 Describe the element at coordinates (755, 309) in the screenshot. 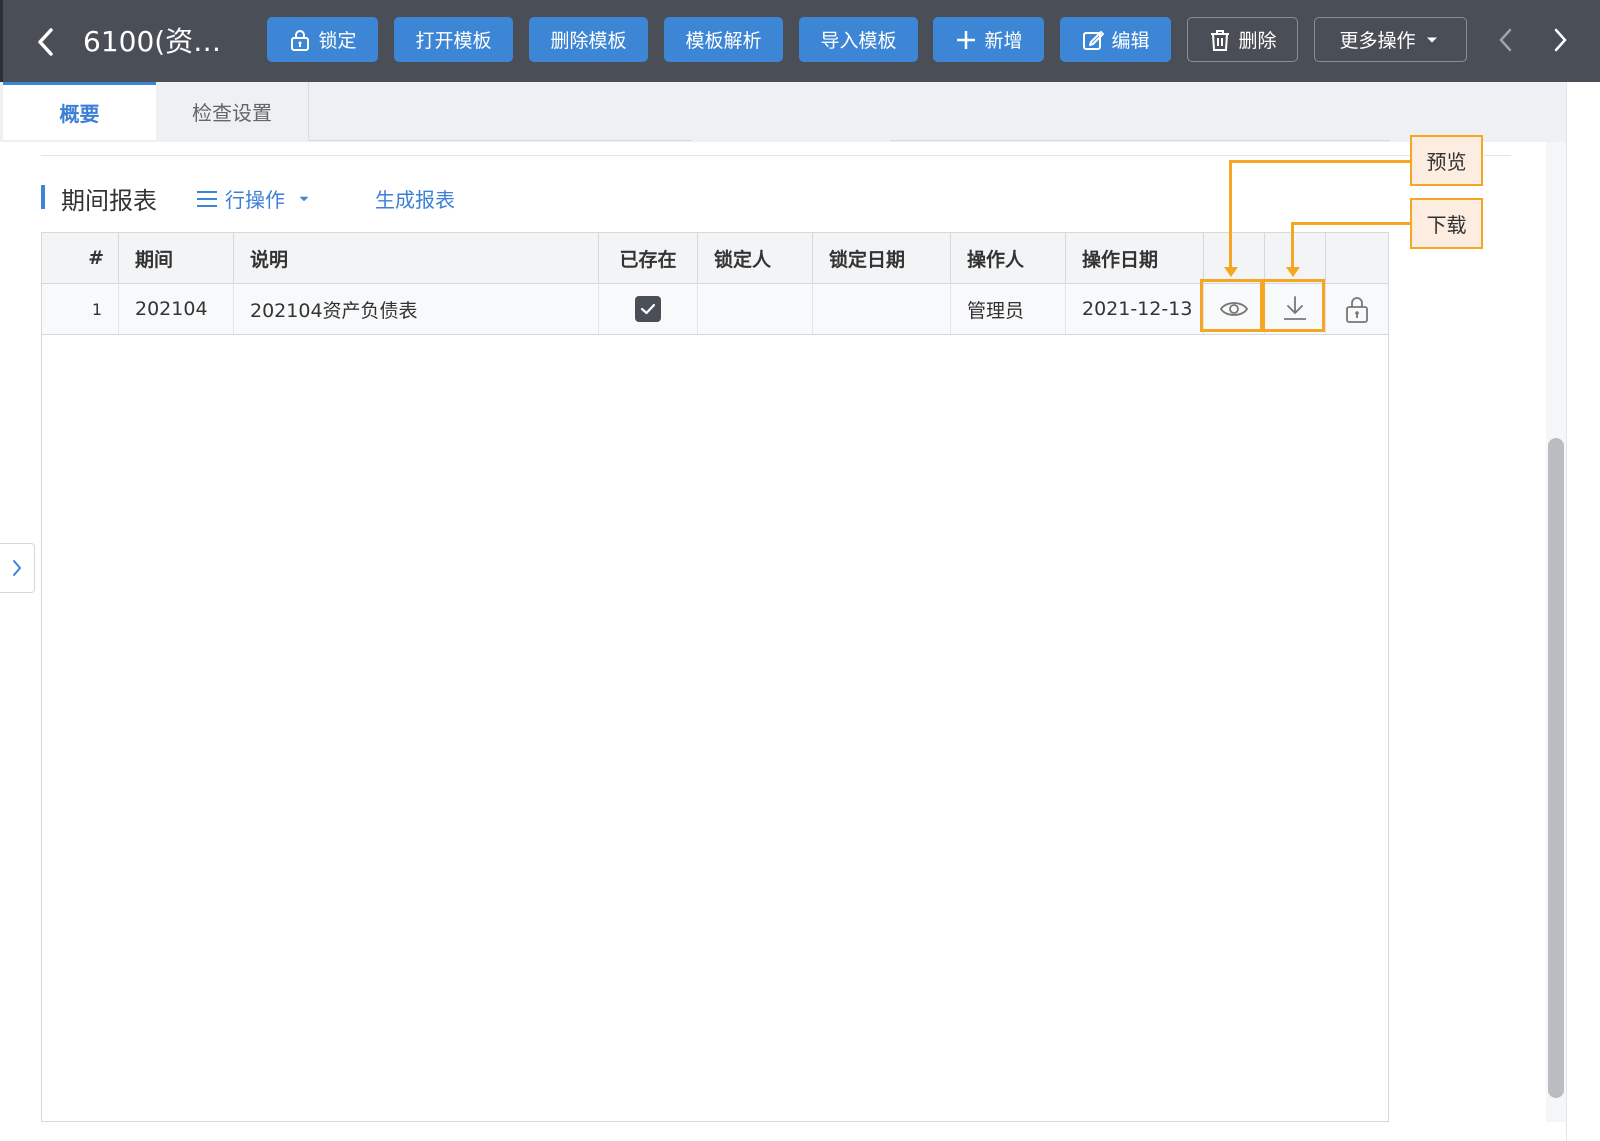

I see `cell-locker` at that location.